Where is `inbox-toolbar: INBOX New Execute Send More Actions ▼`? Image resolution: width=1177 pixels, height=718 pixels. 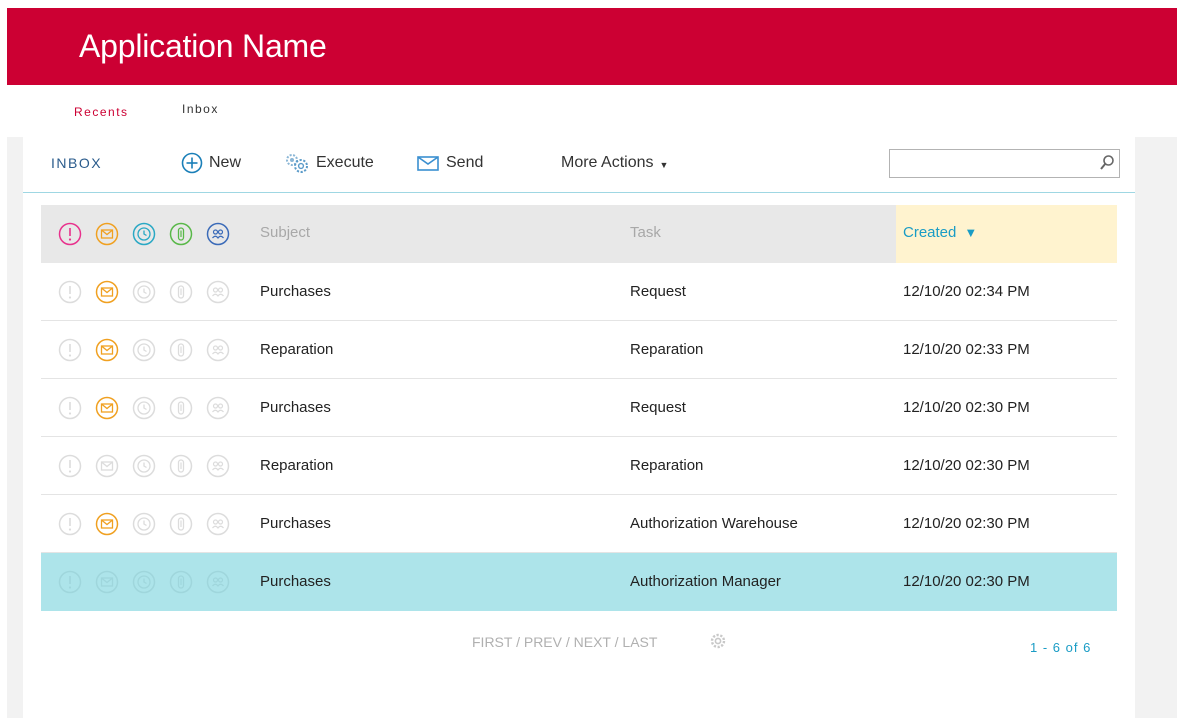 inbox-toolbar: INBOX New Execute Send More Actions ▼ is located at coordinates (579, 165).